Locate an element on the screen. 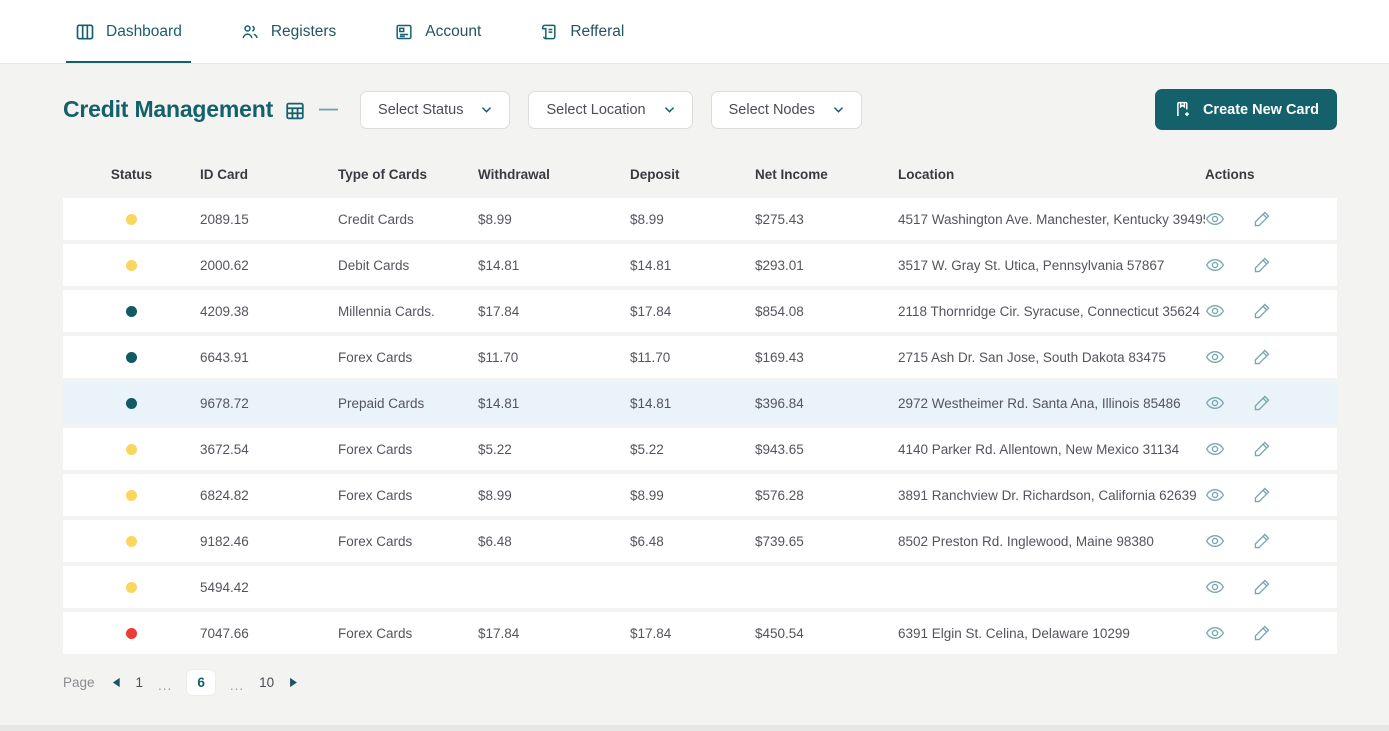 This screenshot has width=1389, height=731. net-income-value: $739.65 is located at coordinates (779, 541).